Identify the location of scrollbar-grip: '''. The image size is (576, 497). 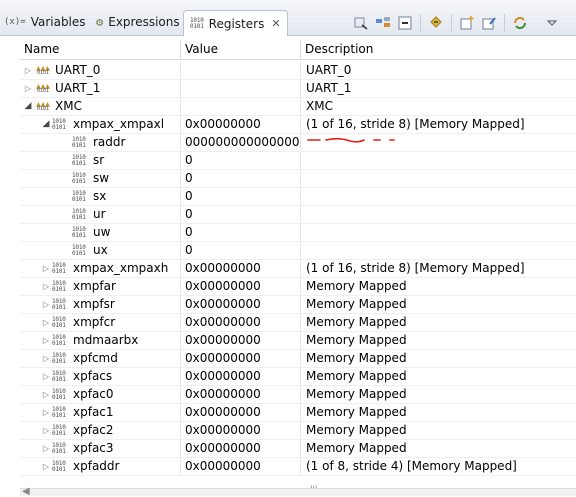
(313, 490).